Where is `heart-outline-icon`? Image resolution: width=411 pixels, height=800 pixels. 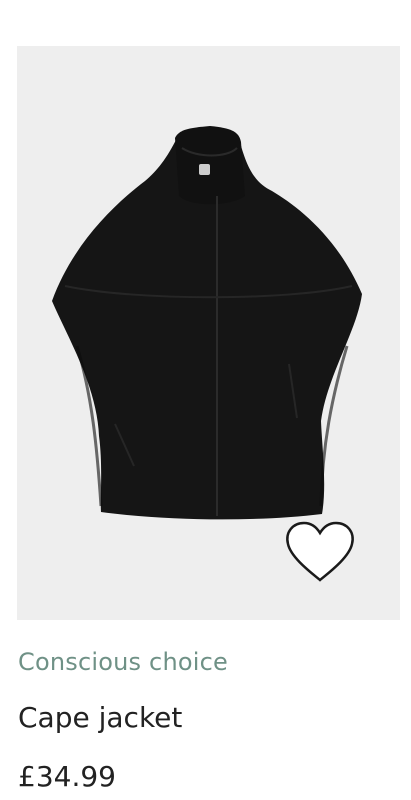
heart-outline-icon is located at coordinates (320, 551).